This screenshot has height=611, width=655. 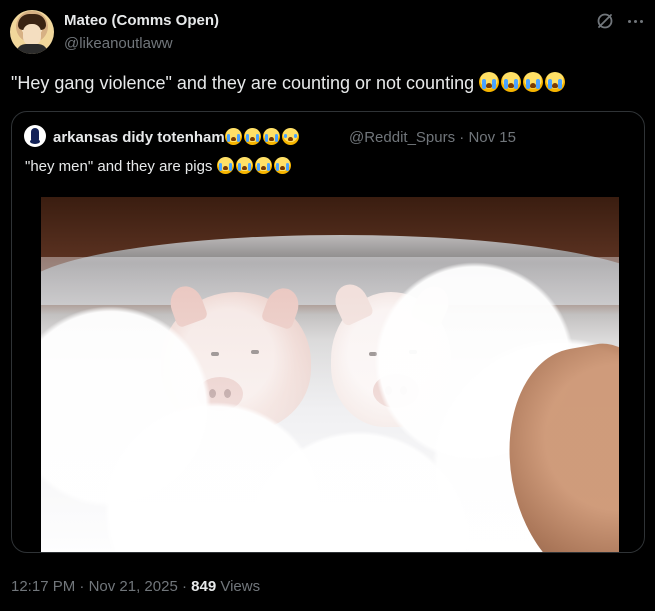 I want to click on quoted-display-name: arkansas didy totenham, so click(x=139, y=137).